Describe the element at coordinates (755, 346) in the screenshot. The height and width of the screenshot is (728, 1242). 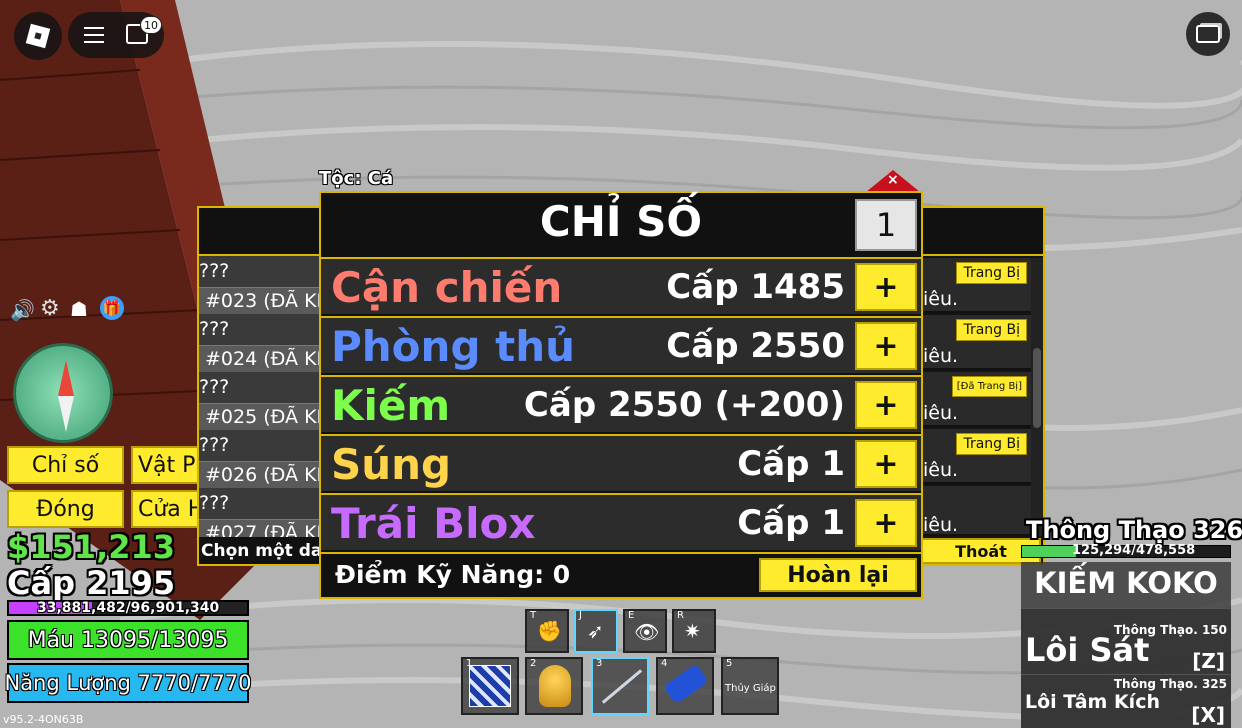
I see `stat-level: Cấp 2550` at that location.